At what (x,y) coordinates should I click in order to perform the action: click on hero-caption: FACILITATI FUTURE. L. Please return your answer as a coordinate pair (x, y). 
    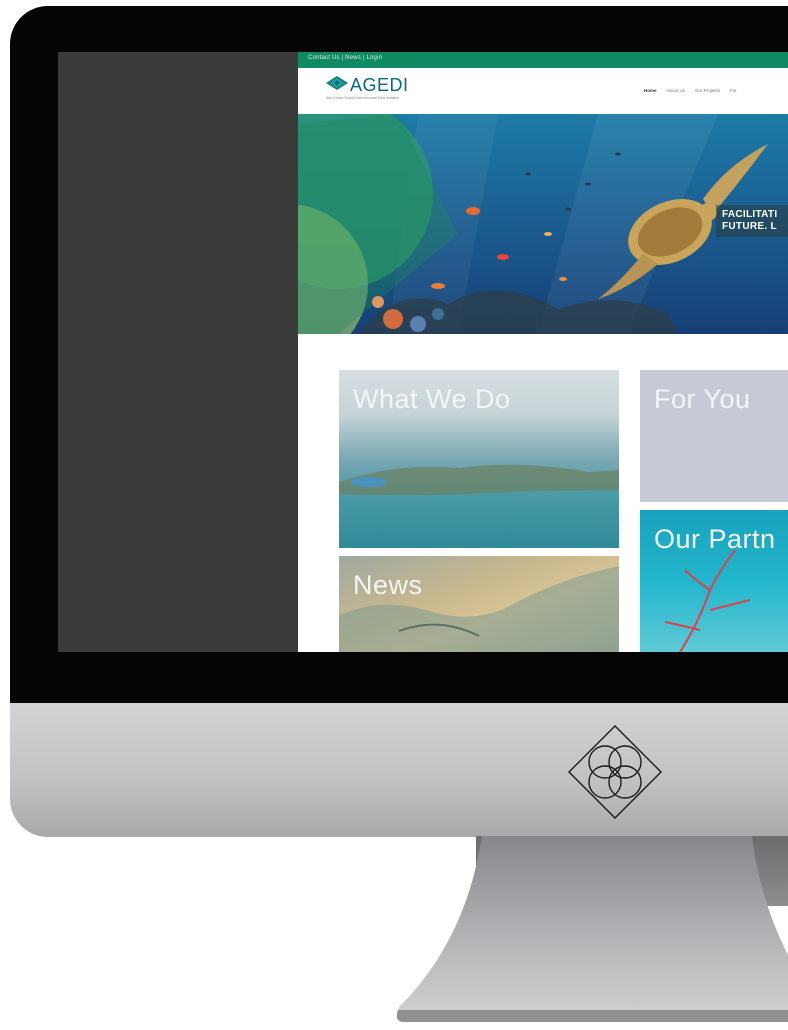
    Looking at the image, I should click on (752, 221).